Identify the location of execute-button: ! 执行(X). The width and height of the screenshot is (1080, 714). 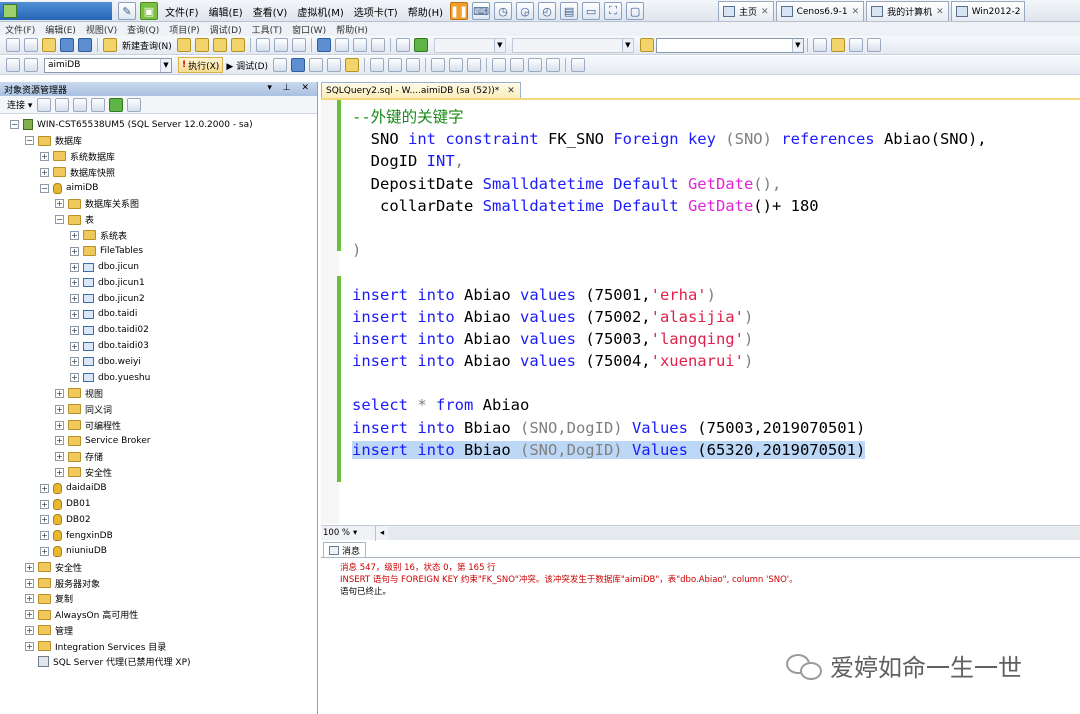
(201, 65).